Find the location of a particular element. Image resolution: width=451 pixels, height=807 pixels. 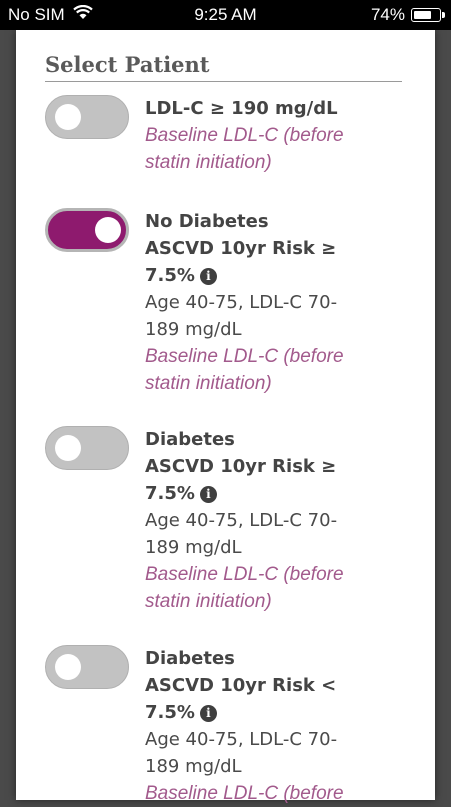

status-right: 74% is located at coordinates (407, 15).